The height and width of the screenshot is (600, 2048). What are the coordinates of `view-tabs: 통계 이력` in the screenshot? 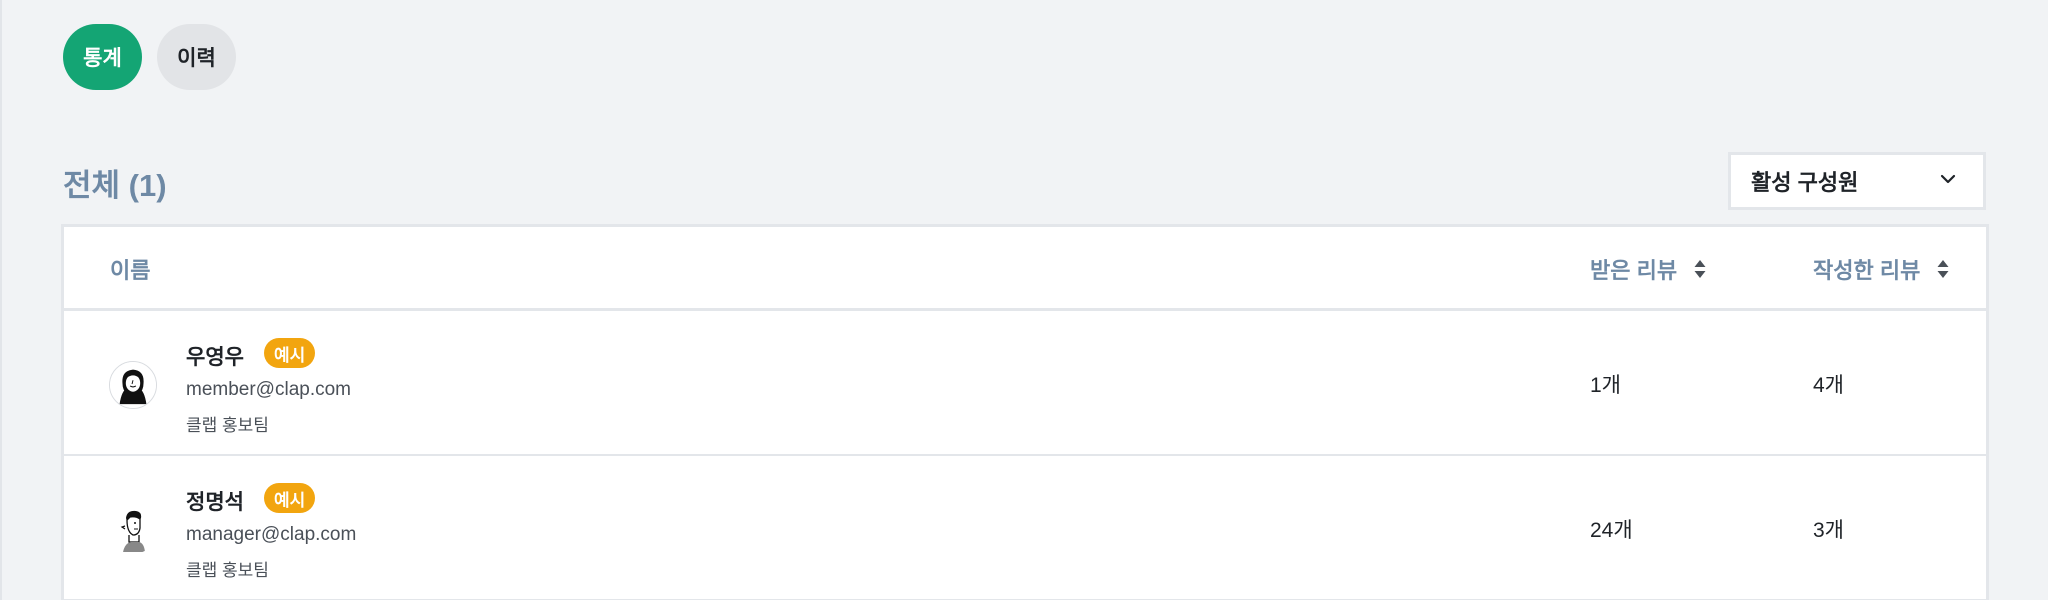 It's located at (149, 57).